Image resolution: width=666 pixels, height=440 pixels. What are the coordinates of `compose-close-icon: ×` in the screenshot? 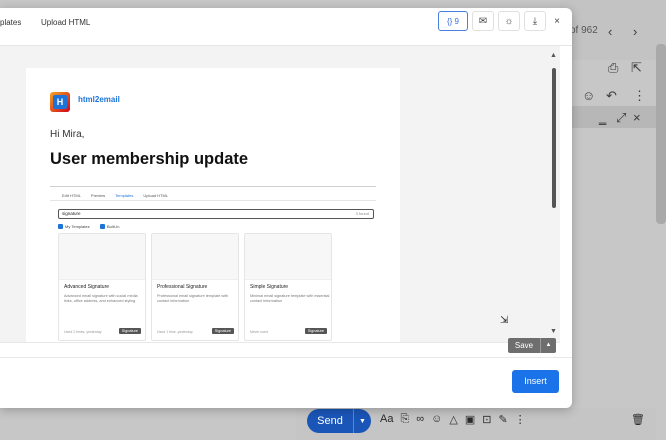 It's located at (637, 117).